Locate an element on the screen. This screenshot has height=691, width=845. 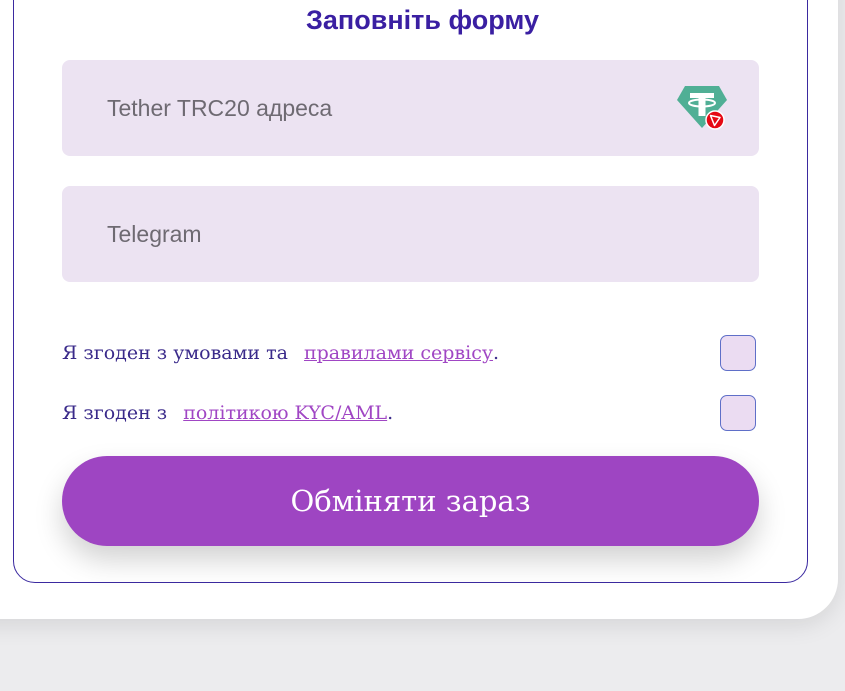
terms-link: правилами сервісу is located at coordinates (398, 353).